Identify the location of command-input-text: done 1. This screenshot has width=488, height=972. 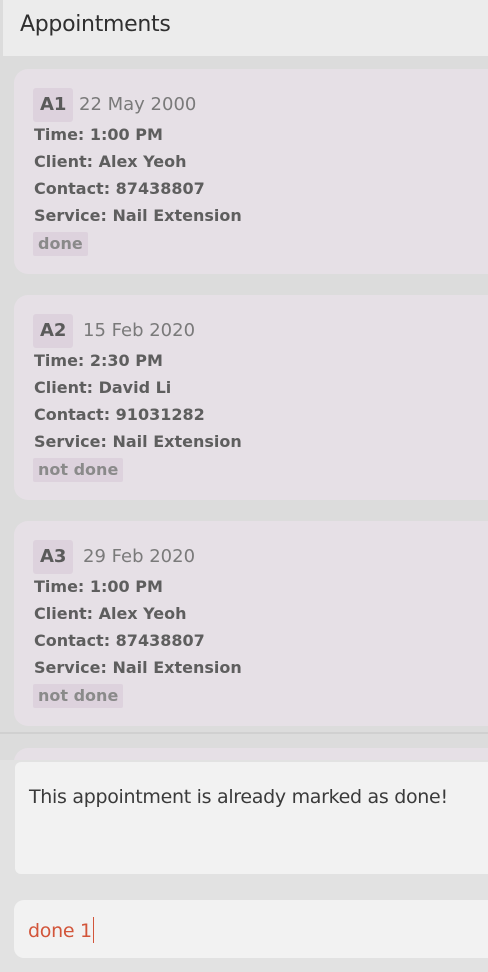
(61, 930).